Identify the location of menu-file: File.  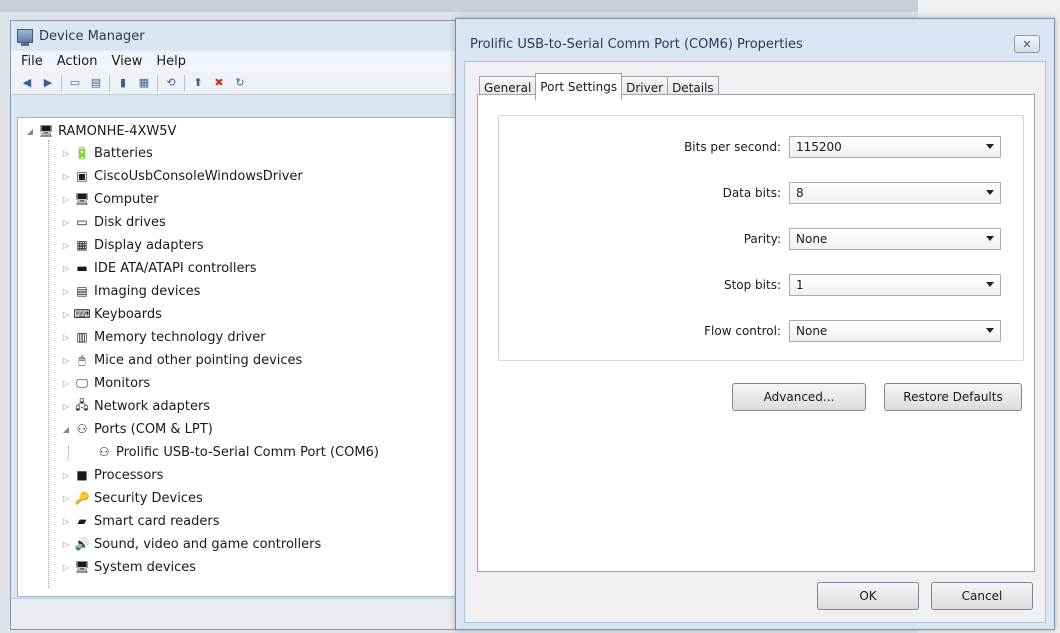
(32, 61).